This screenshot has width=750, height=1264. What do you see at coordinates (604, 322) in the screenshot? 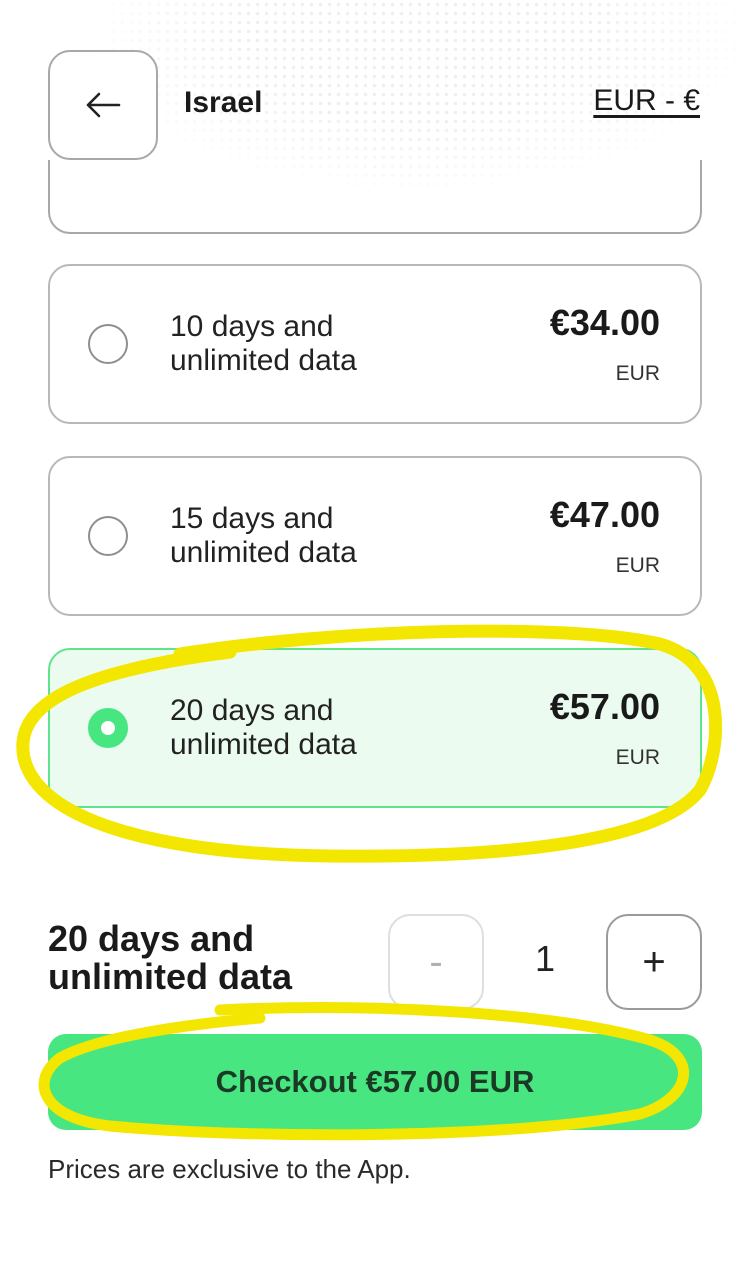
I see `plan-price: €34.00` at bounding box center [604, 322].